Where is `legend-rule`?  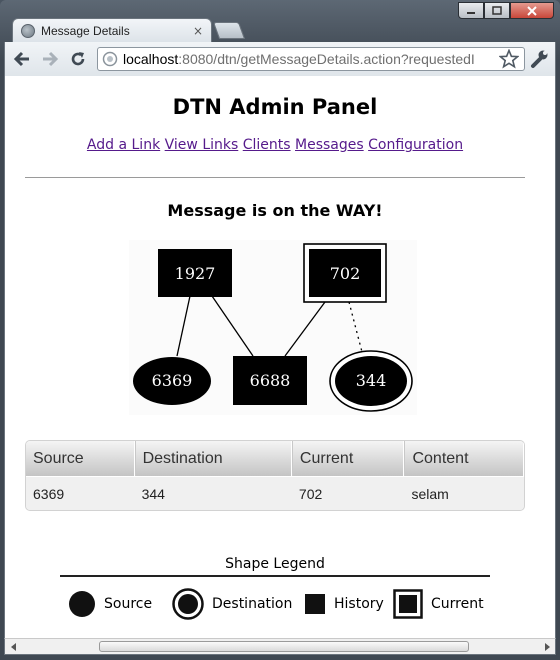 legend-rule is located at coordinates (275, 576).